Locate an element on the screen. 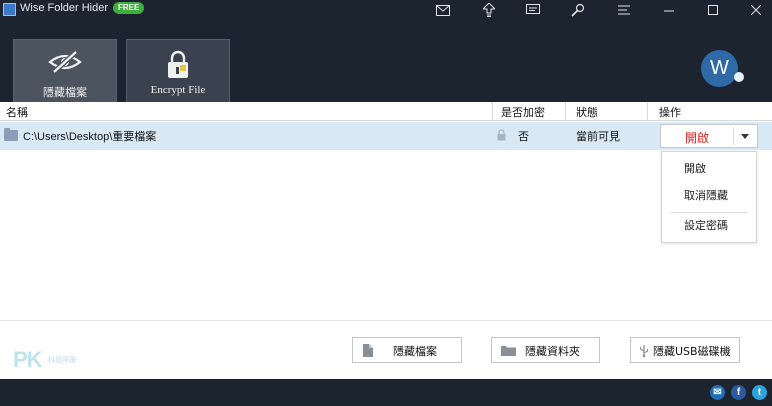 The width and height of the screenshot is (772, 406). twitter-icon: t is located at coordinates (759, 392).